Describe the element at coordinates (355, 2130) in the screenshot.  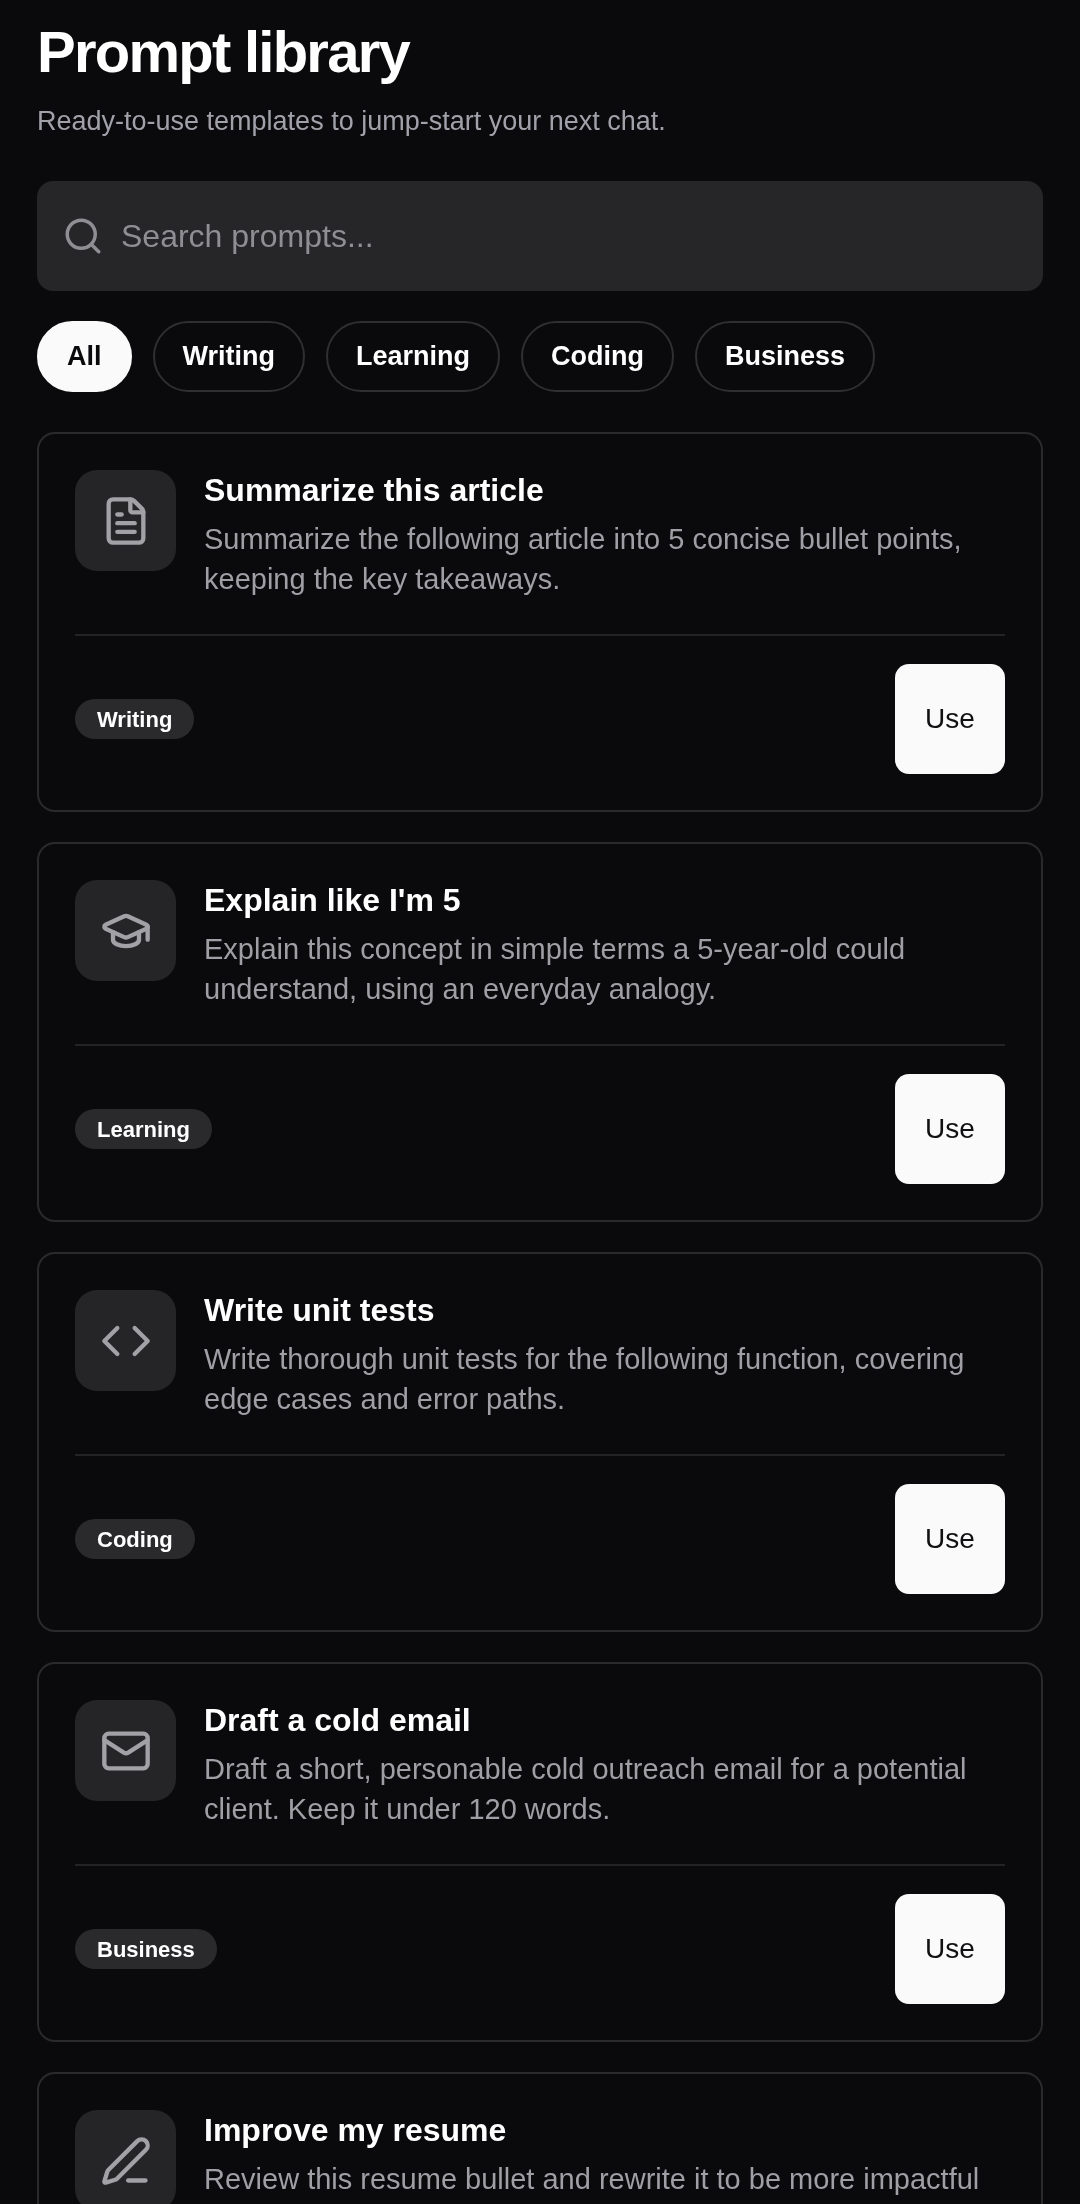
I see `prompt-title: Improve my resume` at that location.